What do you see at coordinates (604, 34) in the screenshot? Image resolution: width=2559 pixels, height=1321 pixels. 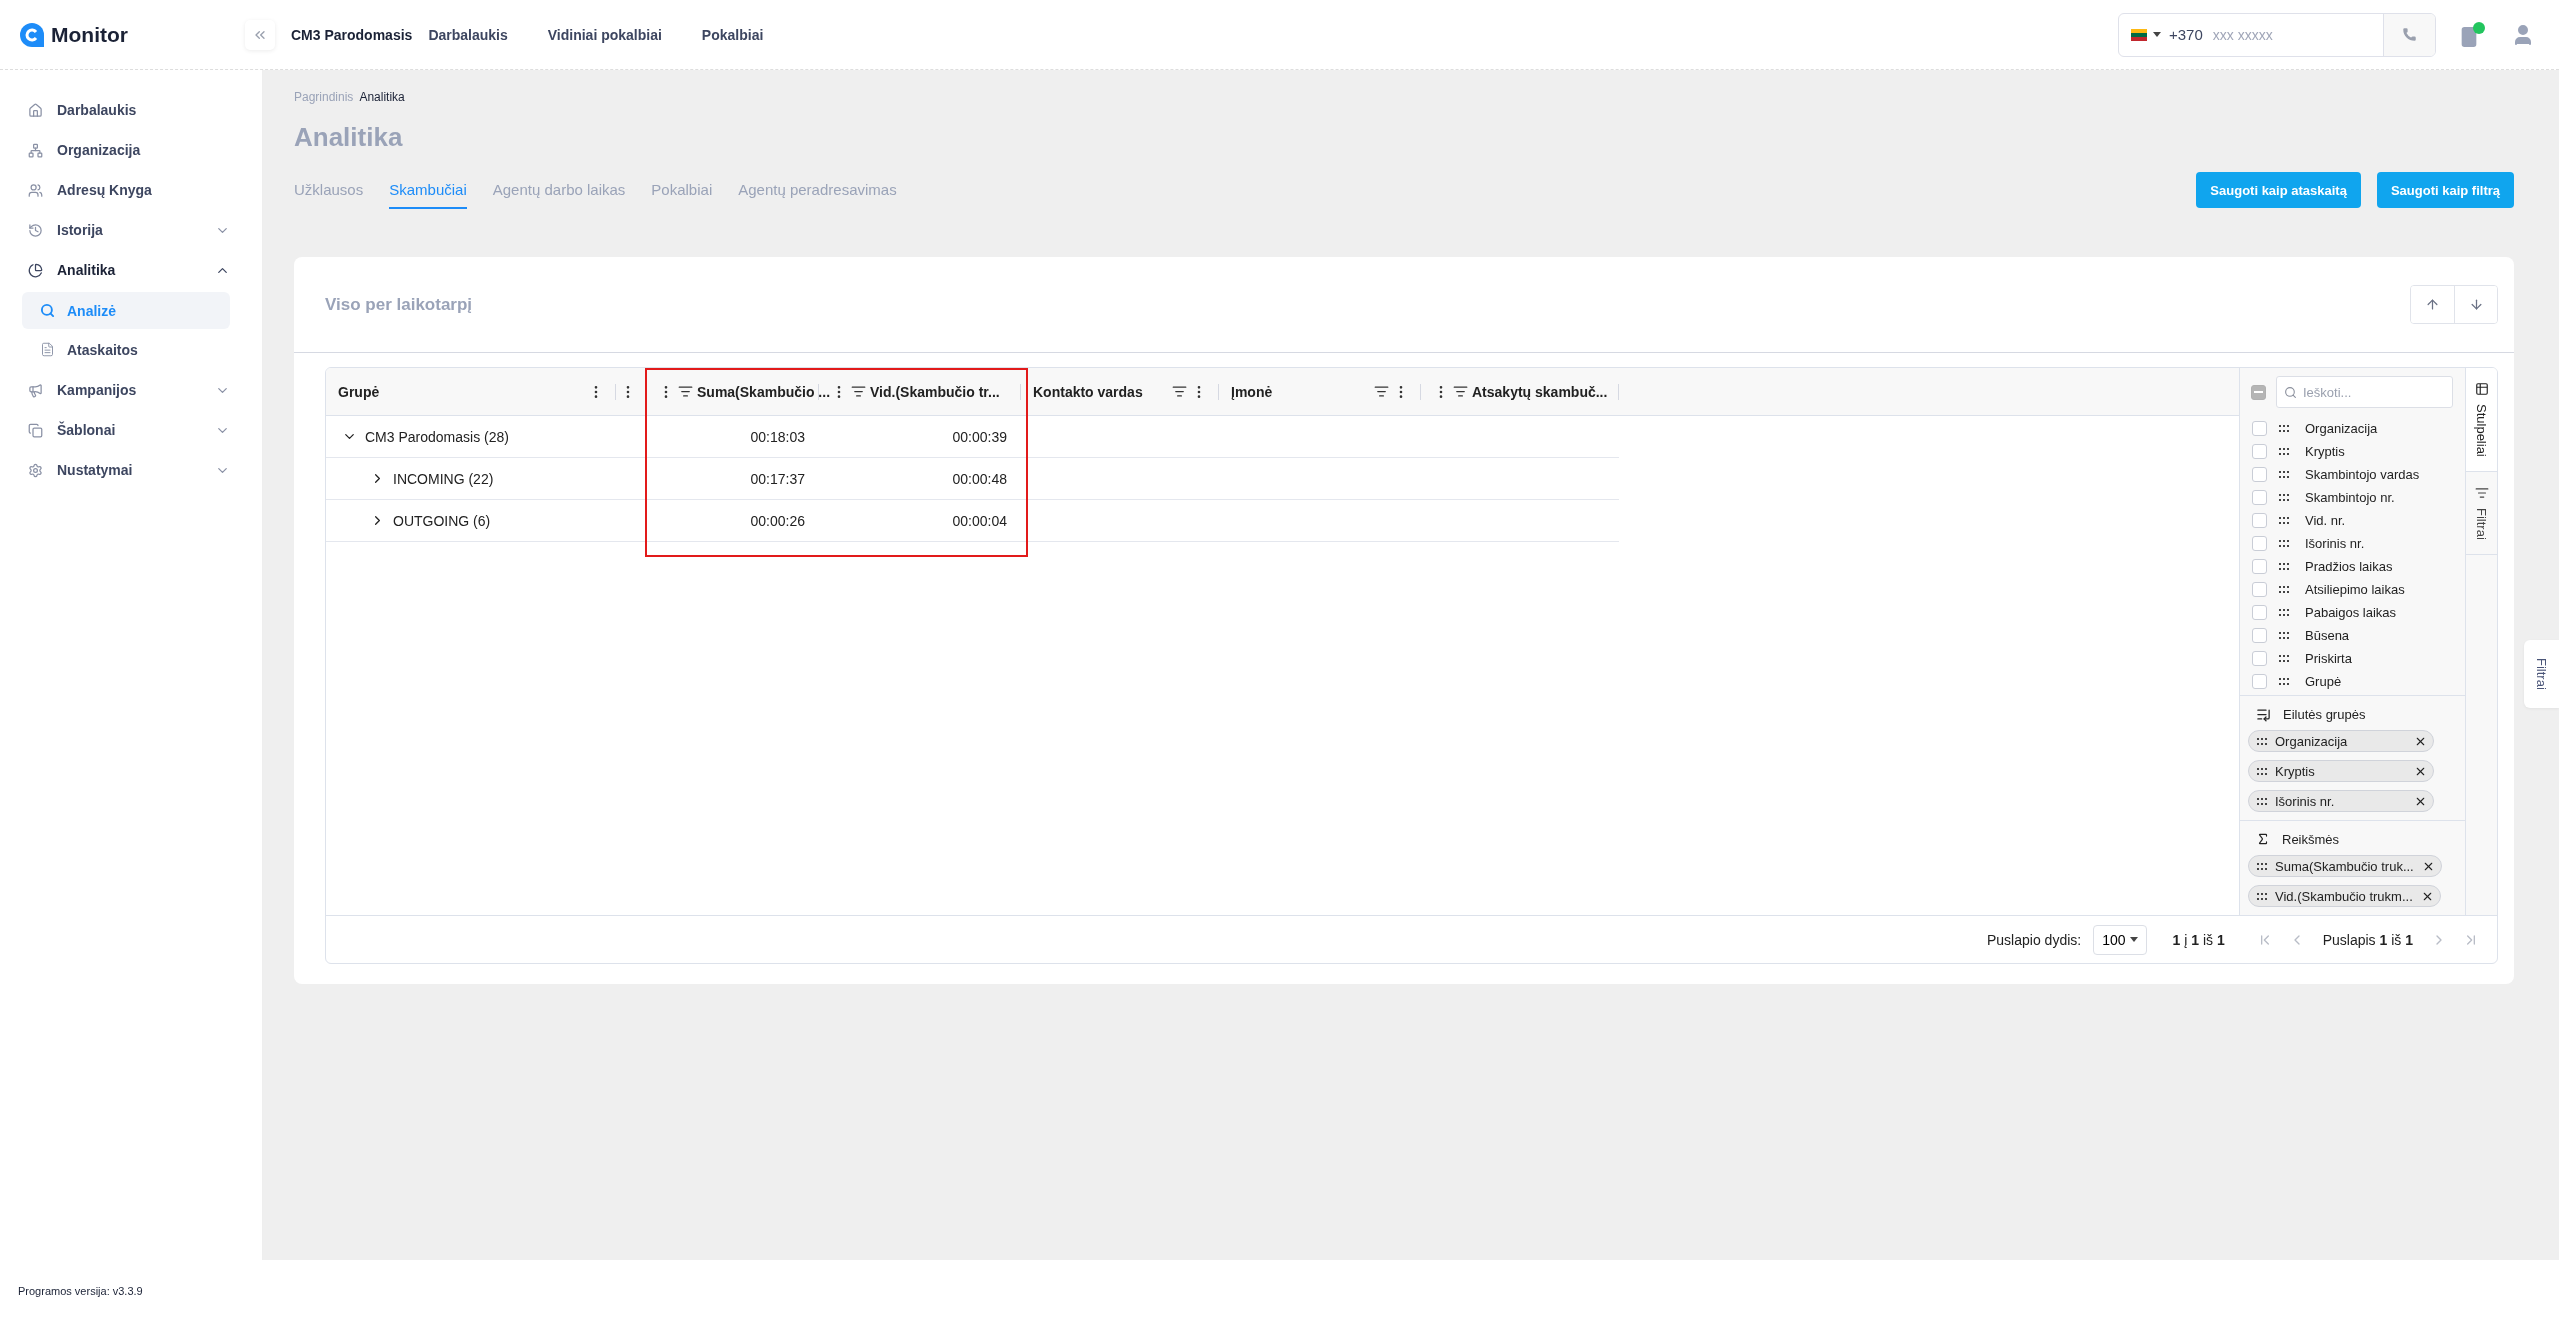 I see `nav-link: Vidiniai pokalbiai` at bounding box center [604, 34].